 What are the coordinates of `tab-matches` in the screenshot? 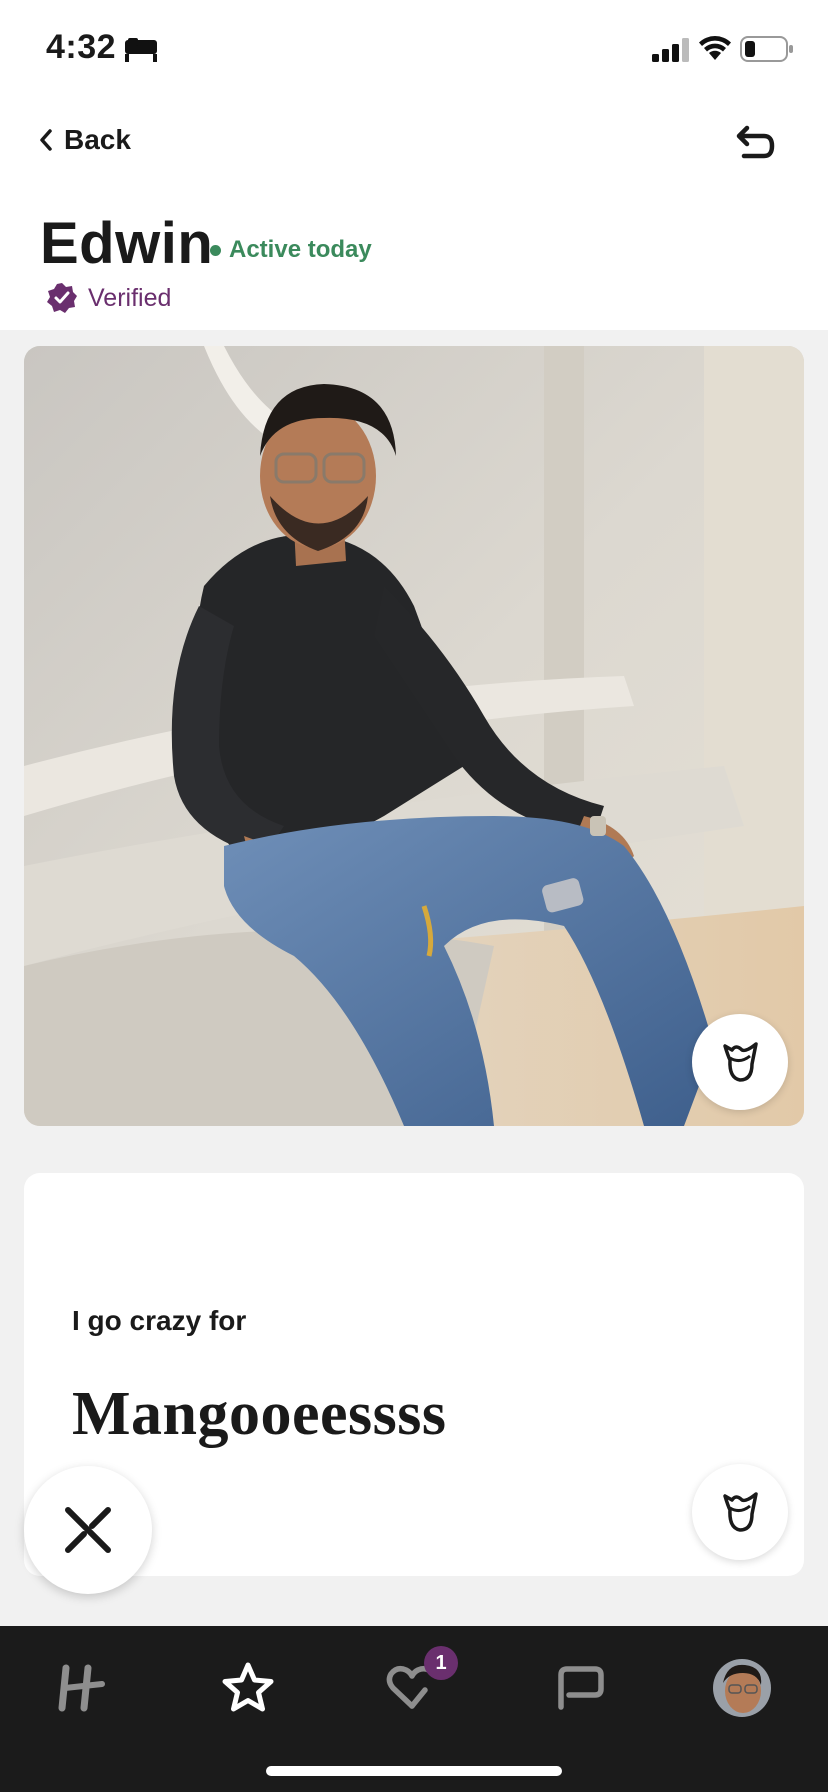 It's located at (580, 1688).